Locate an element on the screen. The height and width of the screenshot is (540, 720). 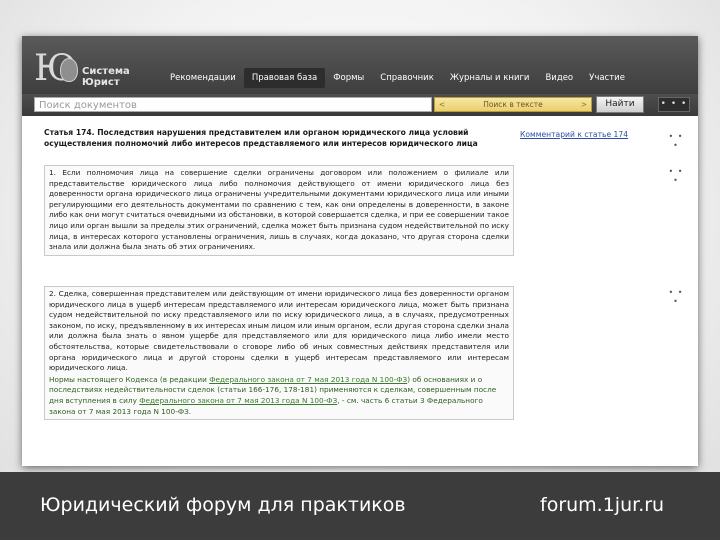
nav-item-reference: Справочник is located at coordinates (407, 78).